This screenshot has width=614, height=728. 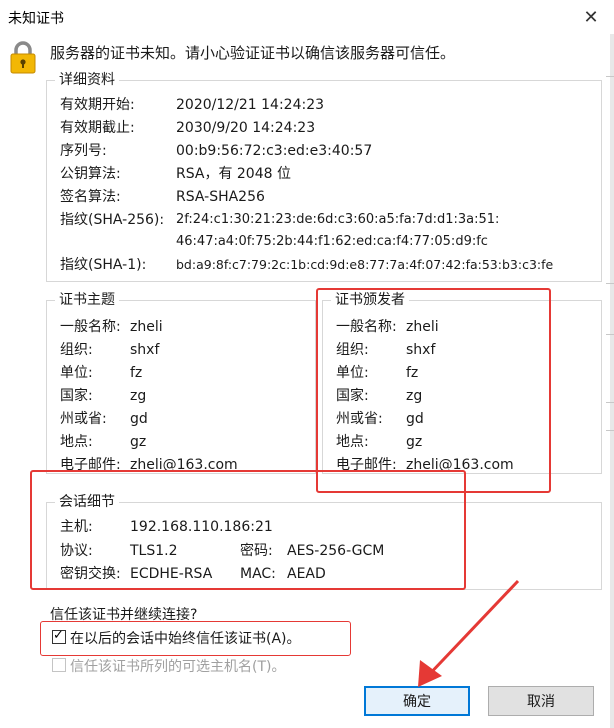 What do you see at coordinates (83, 151) in the screenshot?
I see `detail-label: 序列号:` at bounding box center [83, 151].